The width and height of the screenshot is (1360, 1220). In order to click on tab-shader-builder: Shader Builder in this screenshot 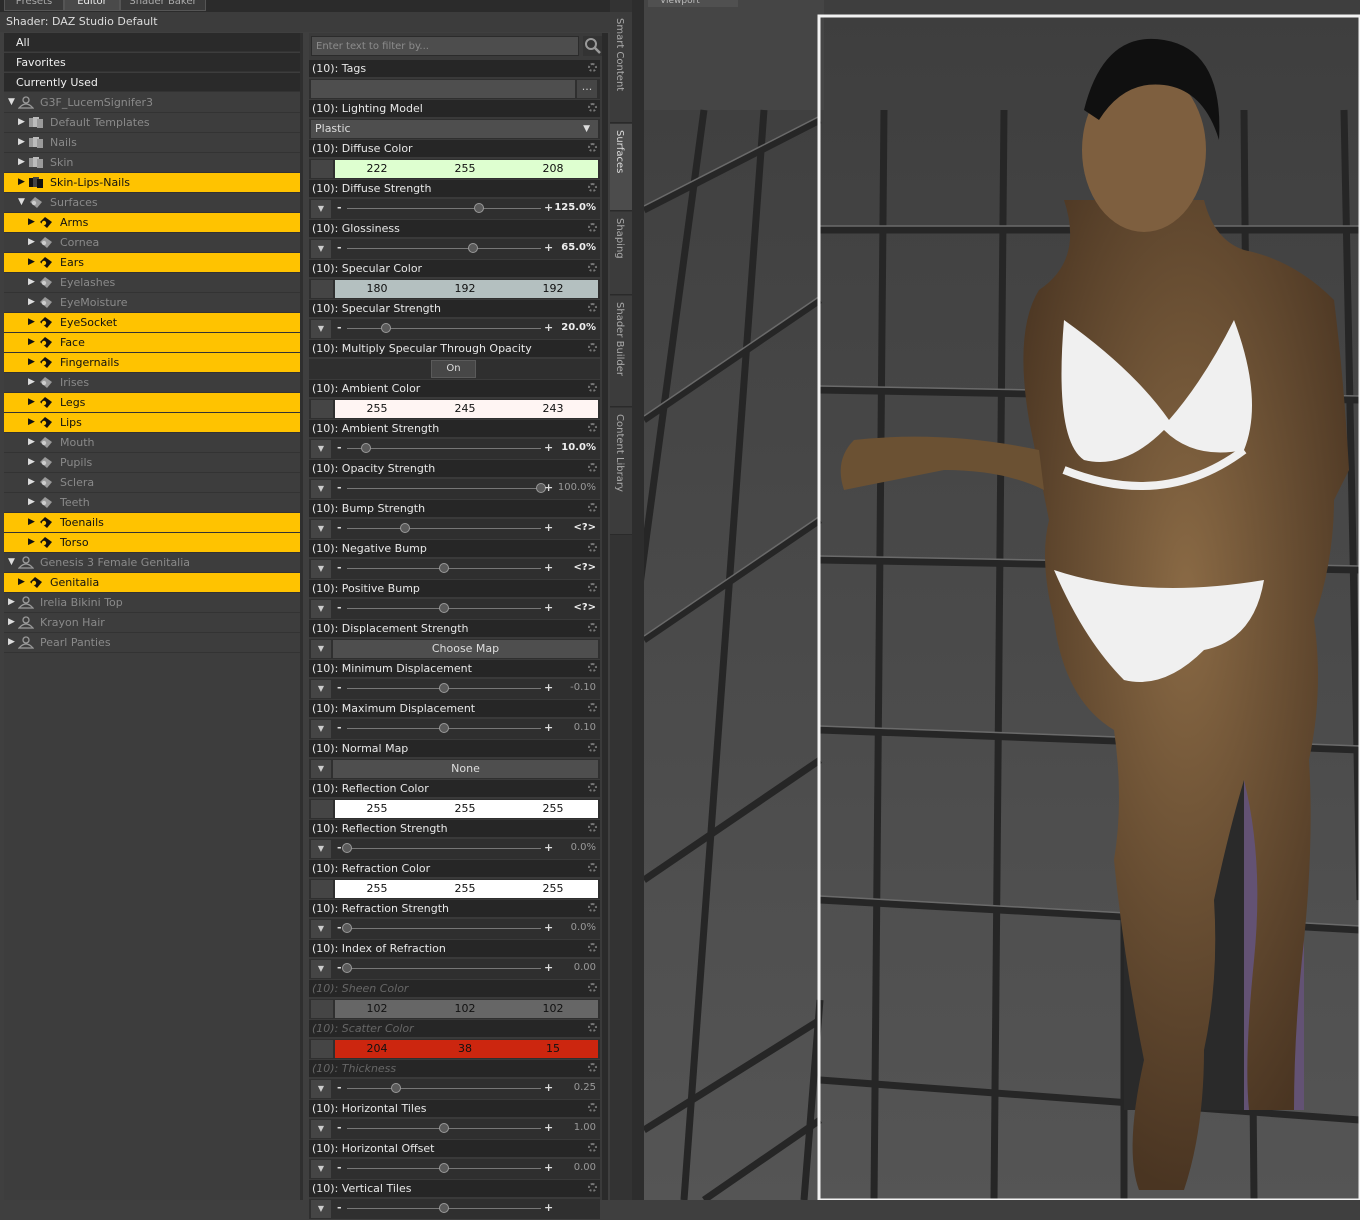, I will do `click(621, 351)`.